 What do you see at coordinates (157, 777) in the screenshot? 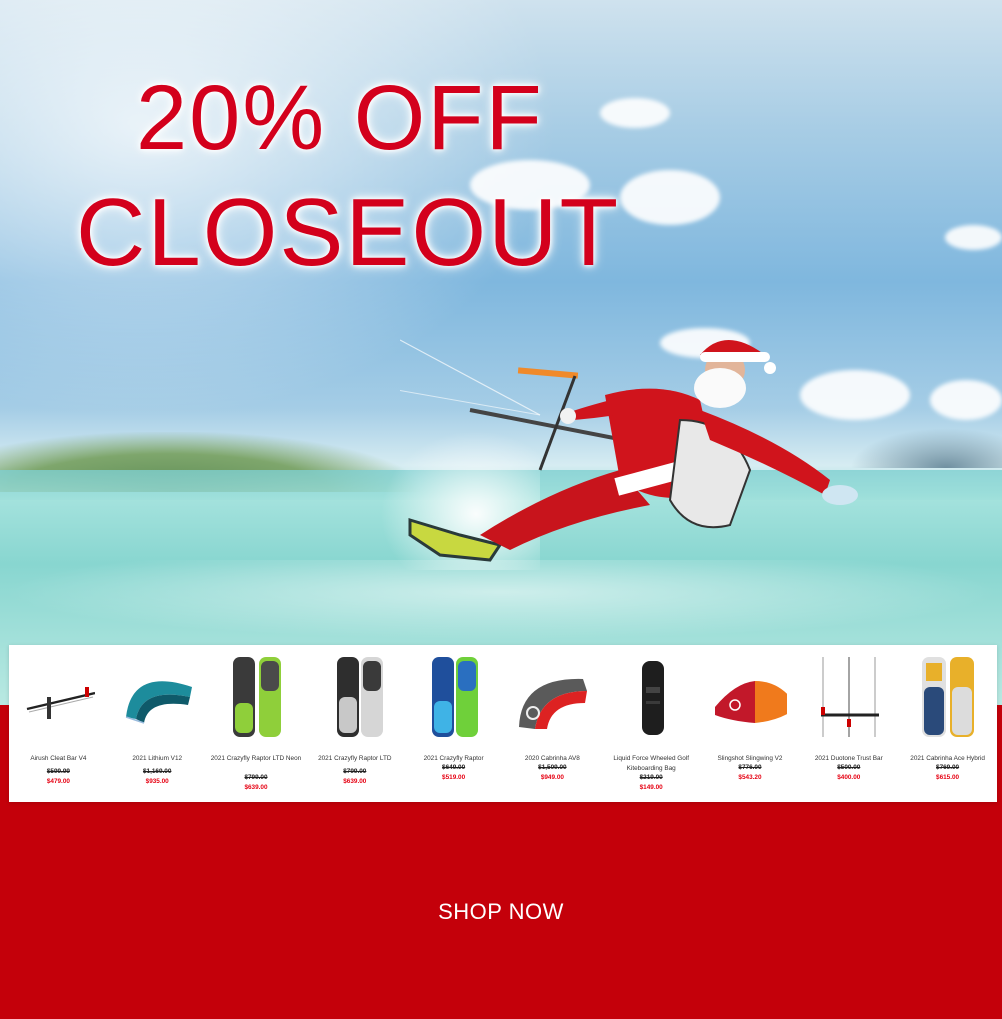
I see `product-prices: $1,169.00 $935.00` at bounding box center [157, 777].